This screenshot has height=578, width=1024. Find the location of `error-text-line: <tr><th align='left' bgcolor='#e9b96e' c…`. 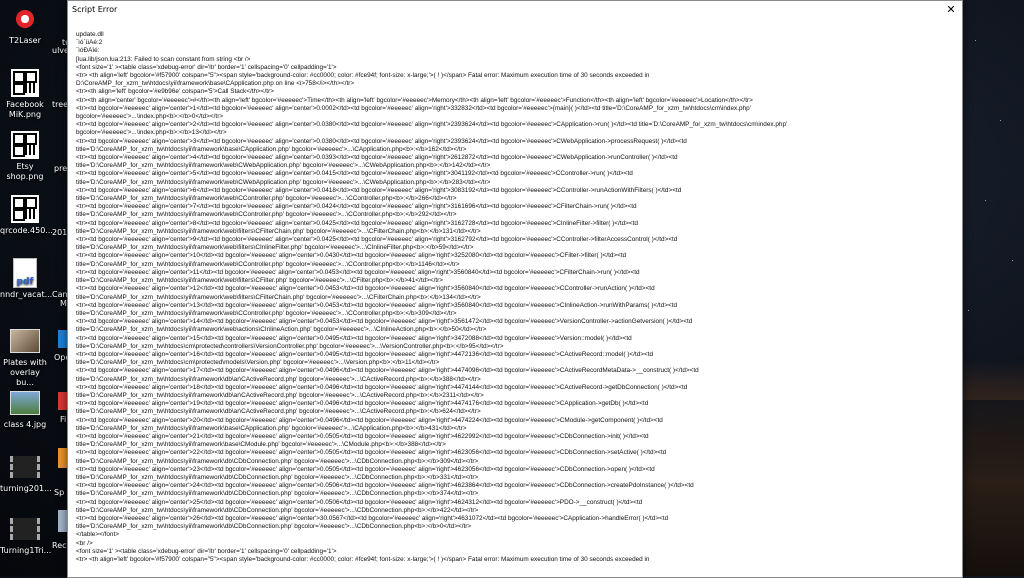

error-text-line: <tr><th align='left' bgcolor='#e9b96e' c… is located at coordinates (175, 92).